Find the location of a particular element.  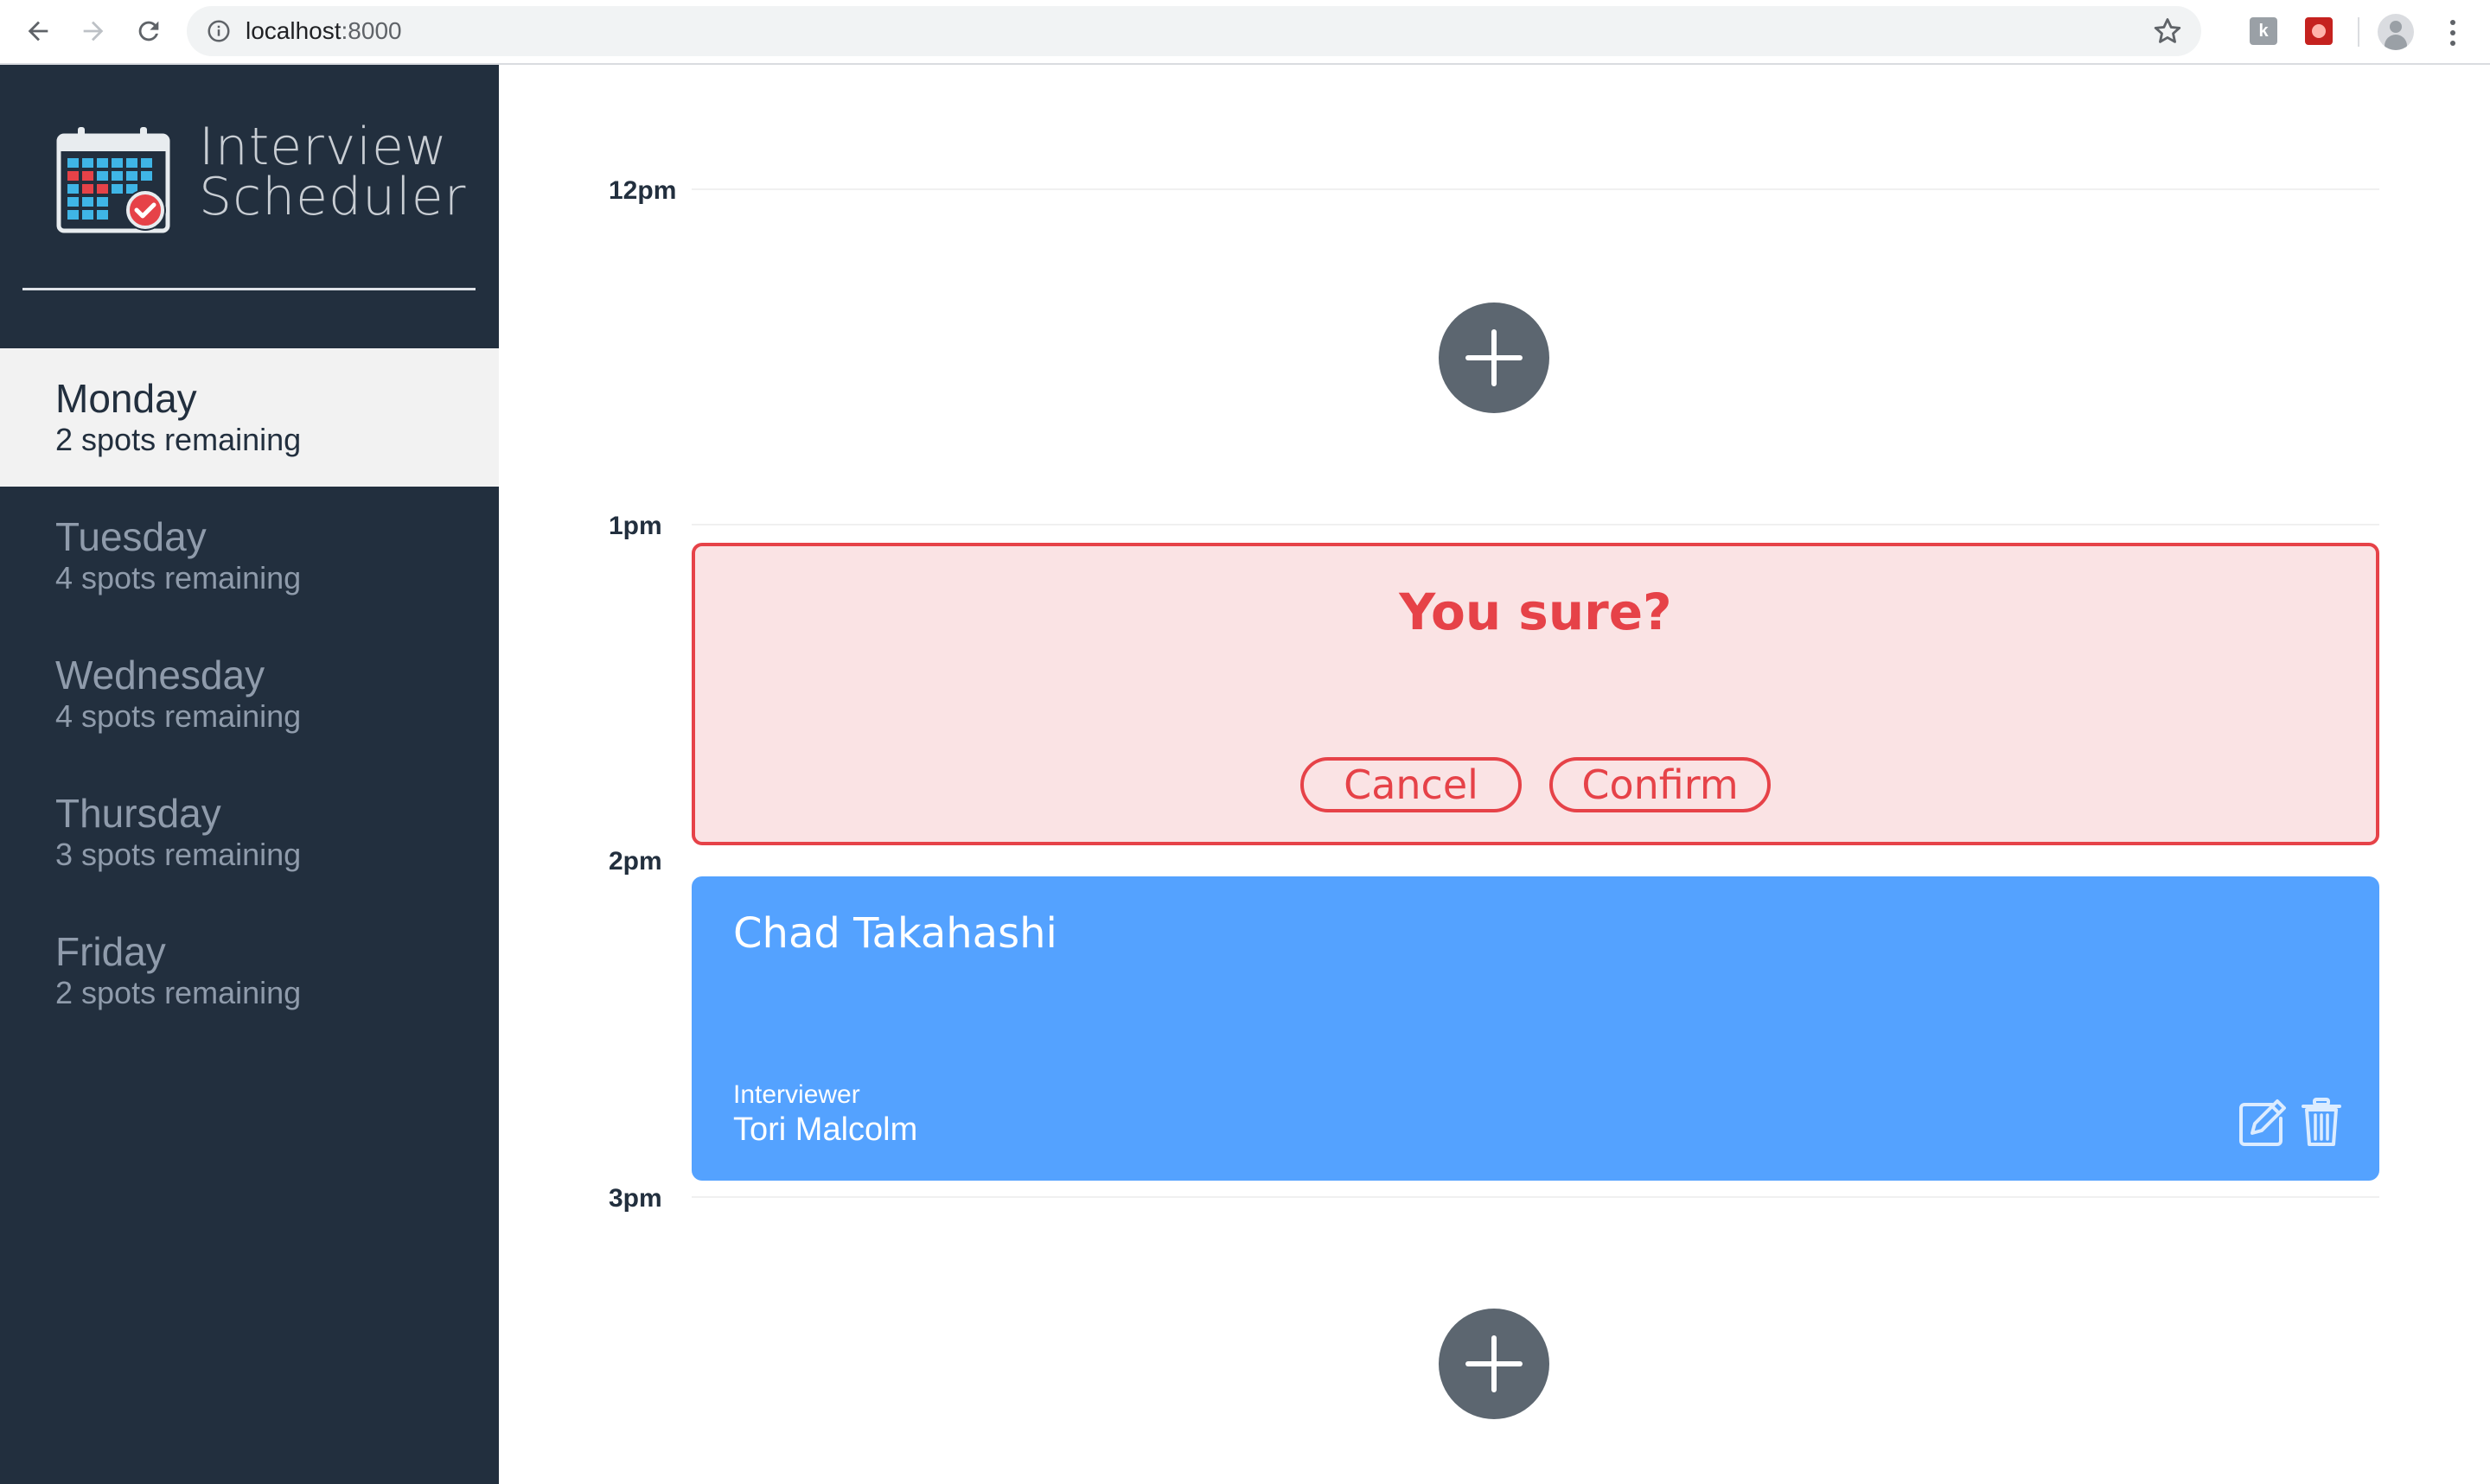

browser-toolbar: localhost:8000 k is located at coordinates (1245, 32).